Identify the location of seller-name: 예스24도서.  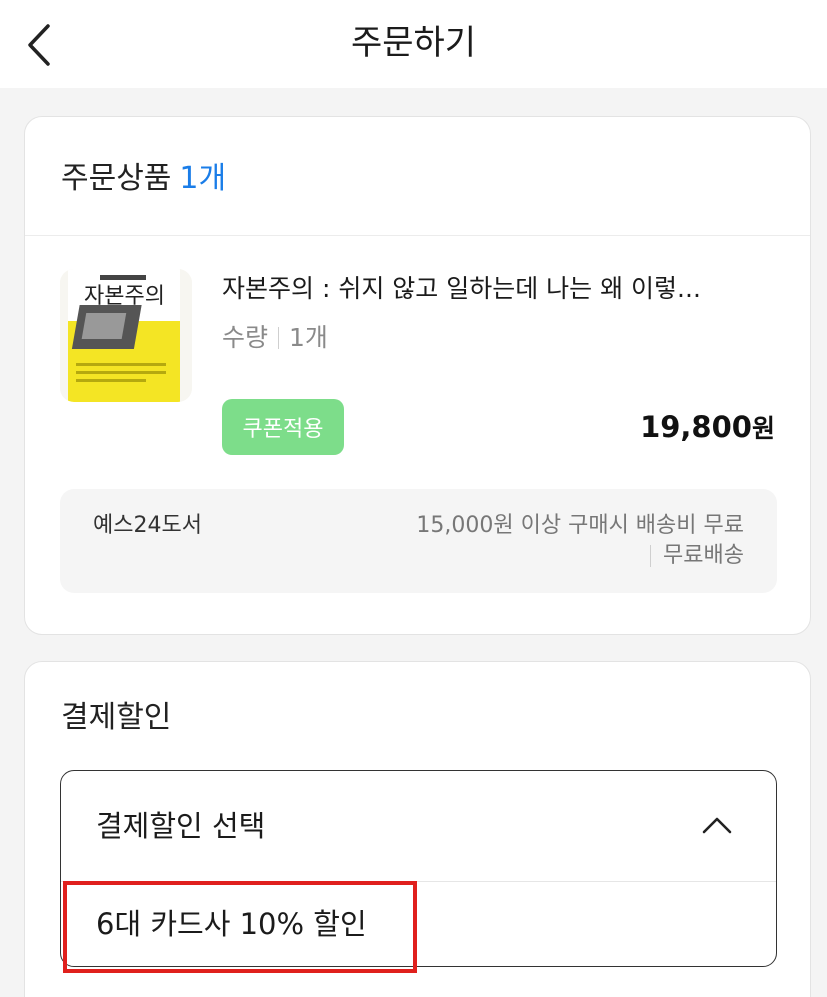
(147, 525).